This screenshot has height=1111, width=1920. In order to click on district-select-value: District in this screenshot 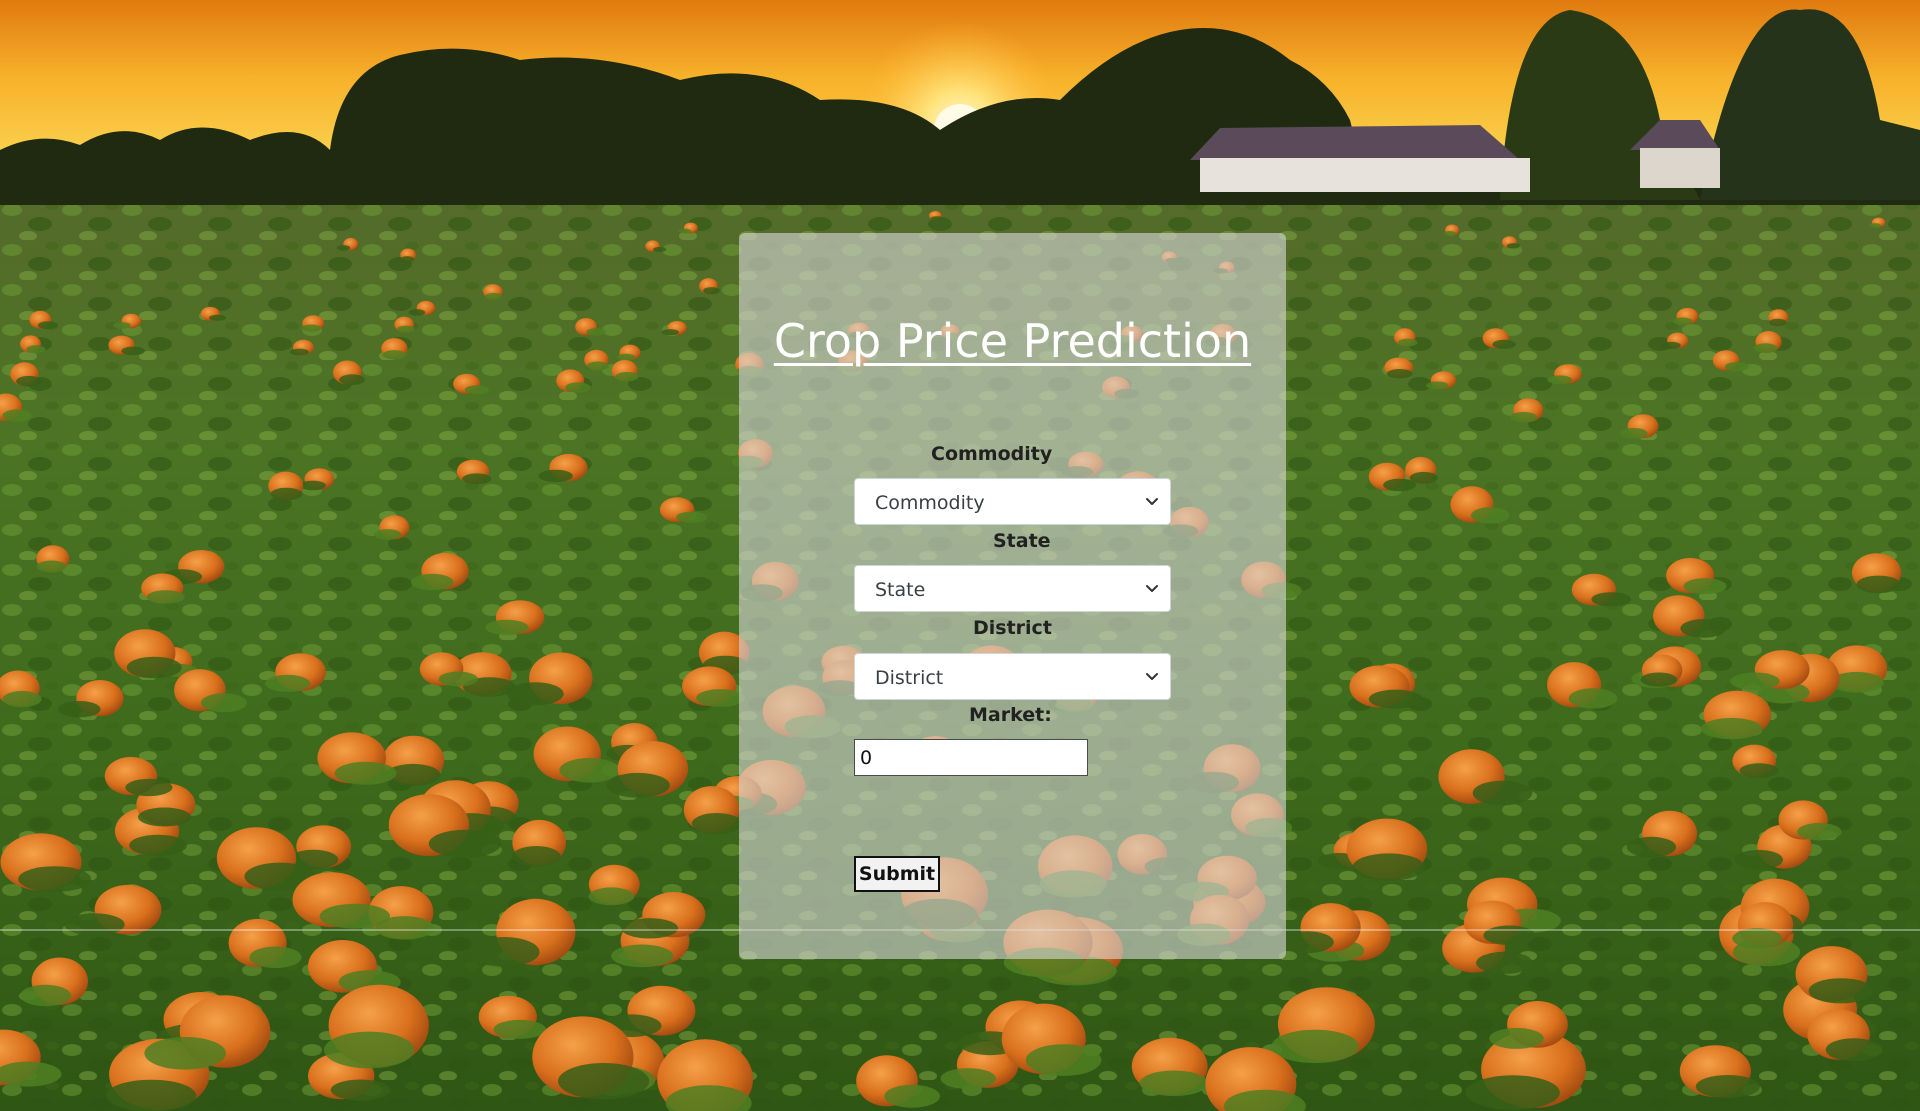, I will do `click(909, 678)`.